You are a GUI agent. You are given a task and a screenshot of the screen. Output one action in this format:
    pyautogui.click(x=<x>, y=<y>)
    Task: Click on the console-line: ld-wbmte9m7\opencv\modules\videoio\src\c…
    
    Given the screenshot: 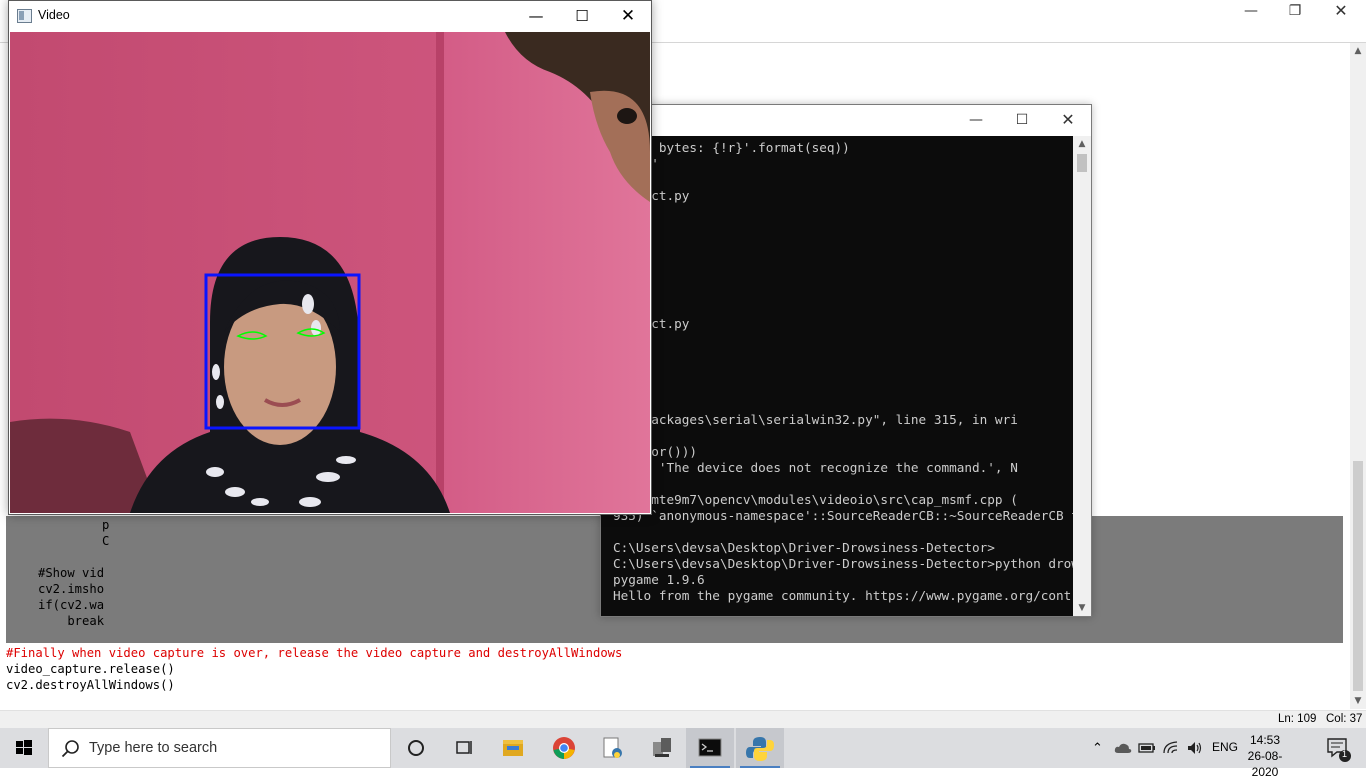 What is the action you would take?
    pyautogui.click(x=815, y=499)
    